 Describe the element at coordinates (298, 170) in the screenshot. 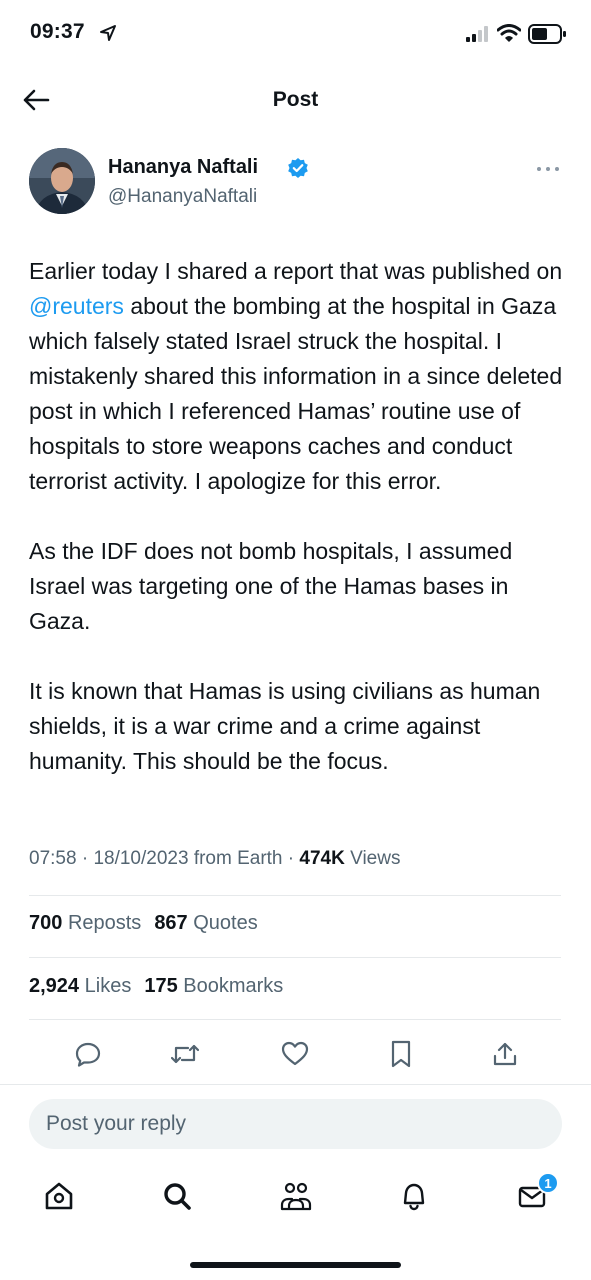

I see `verified-badge-icon` at that location.